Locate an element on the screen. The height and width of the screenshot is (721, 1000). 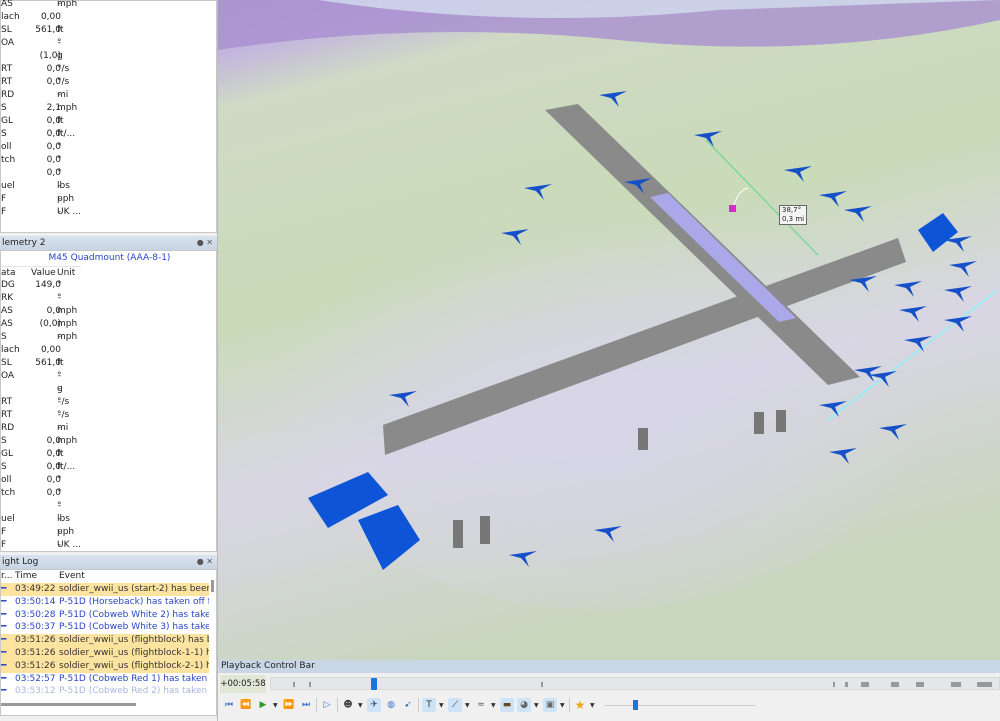
play-dropdown: ▼ is located at coordinates (276, 705).